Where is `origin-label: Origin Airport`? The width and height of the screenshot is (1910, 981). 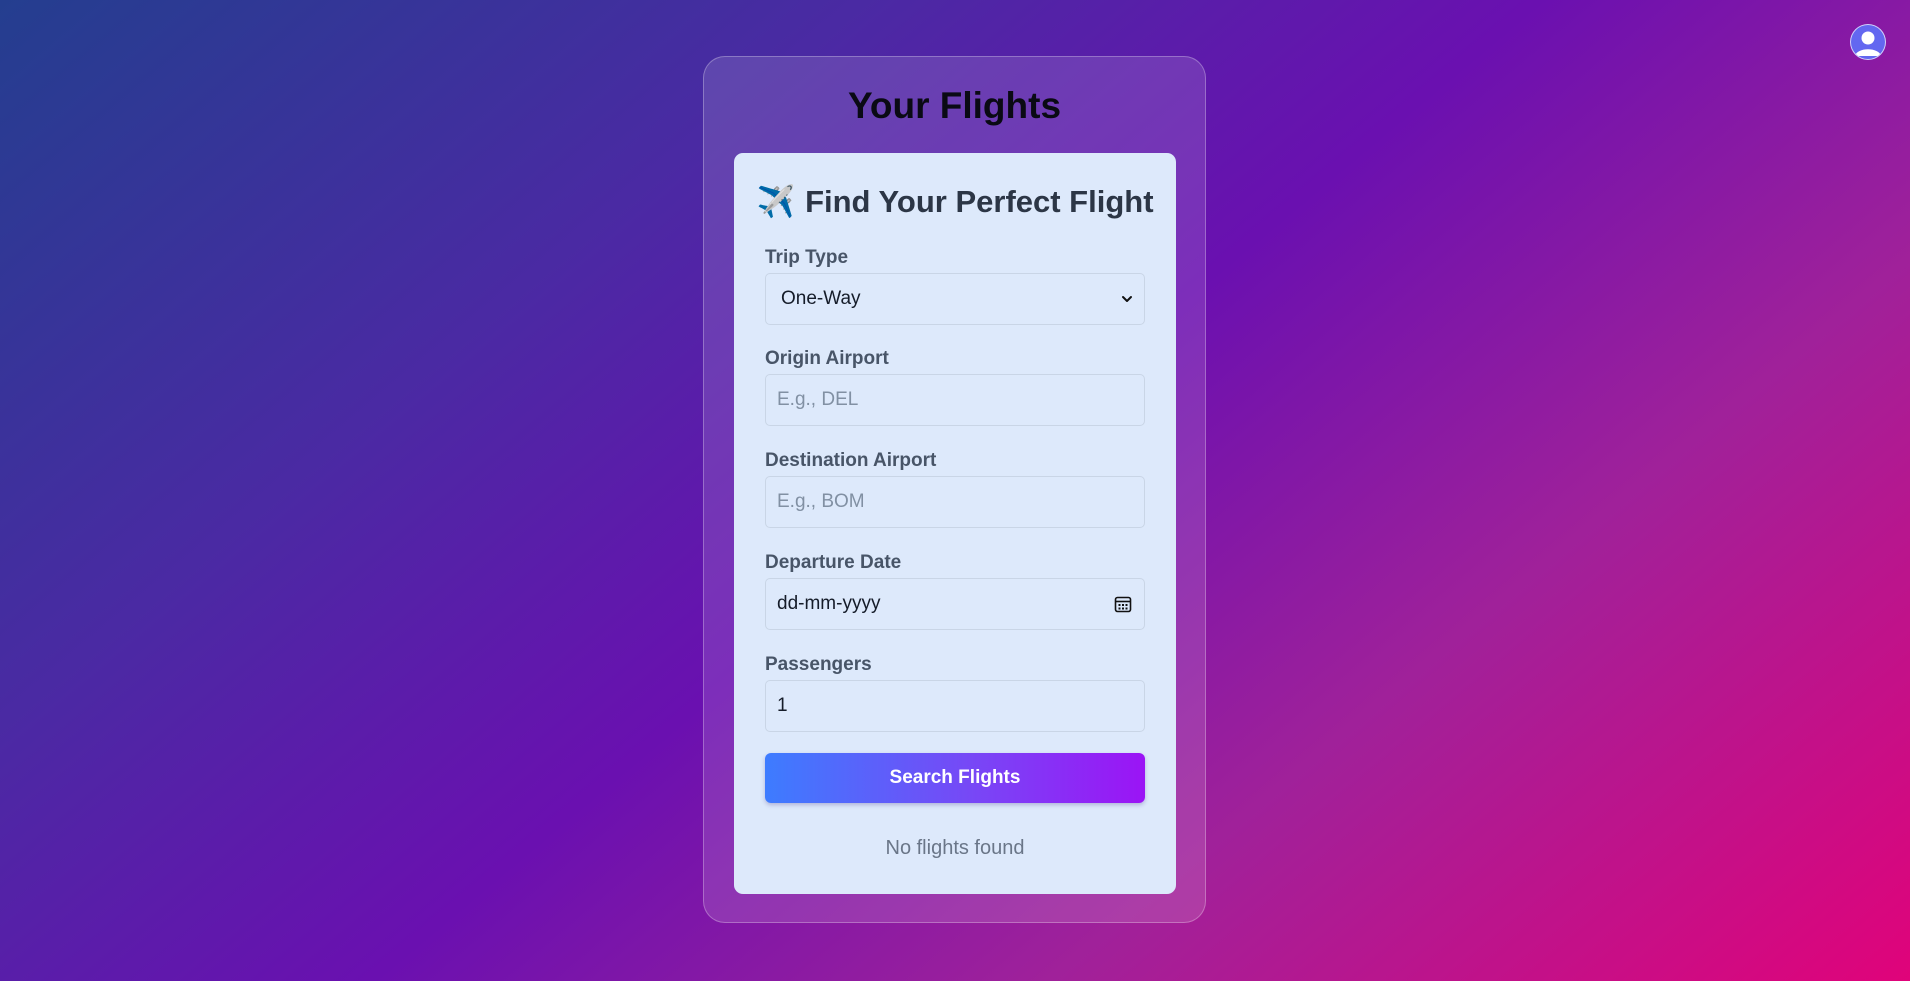 origin-label: Origin Airport is located at coordinates (827, 358).